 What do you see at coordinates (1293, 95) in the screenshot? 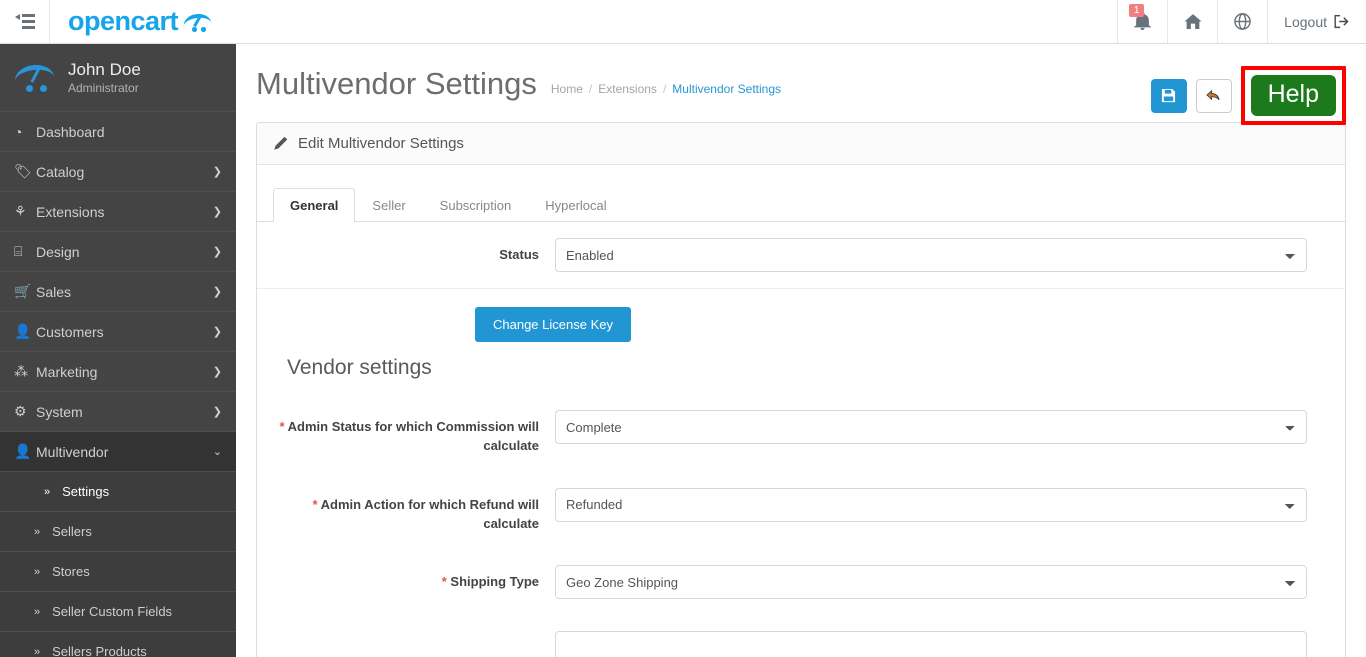
I see `help-button: Help` at bounding box center [1293, 95].